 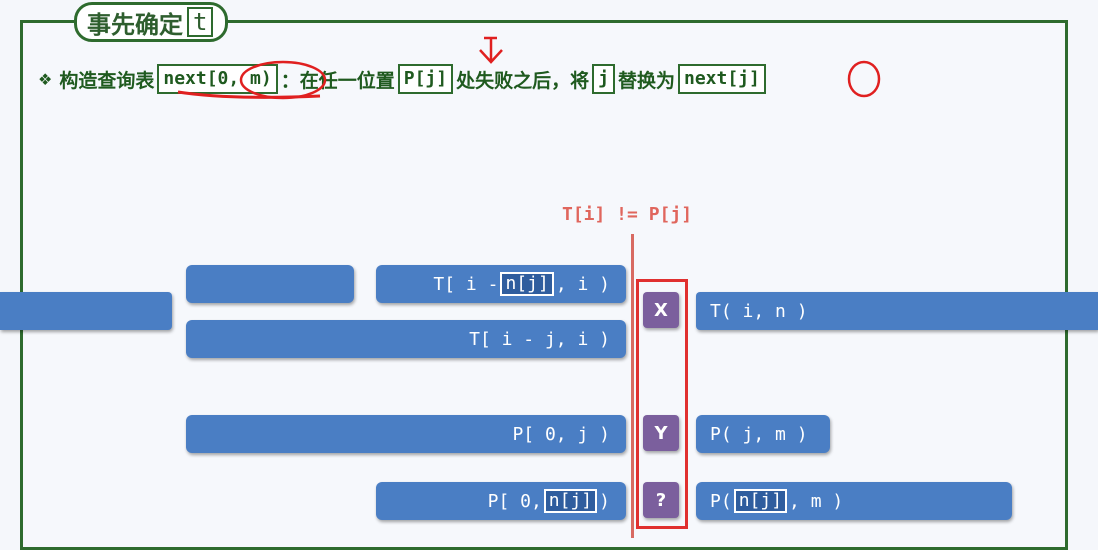 What do you see at coordinates (523, 80) in the screenshot?
I see `subtitle-text-3: 处失败之后，将` at bounding box center [523, 80].